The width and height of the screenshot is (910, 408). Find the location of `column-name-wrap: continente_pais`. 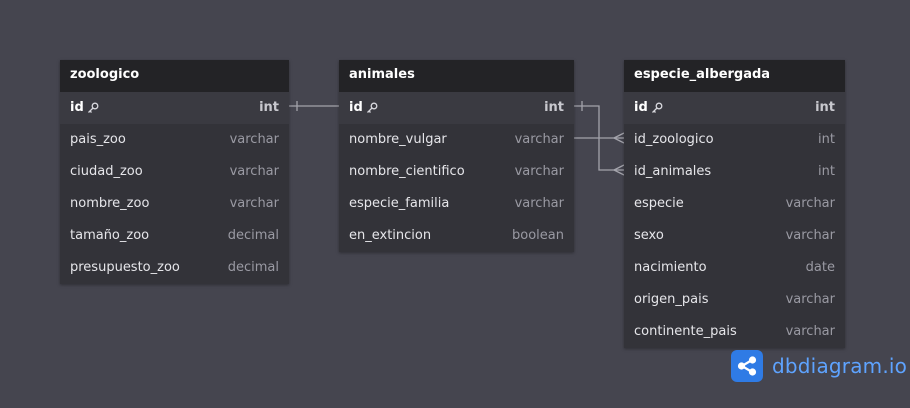

column-name-wrap: continente_pais is located at coordinates (685, 332).